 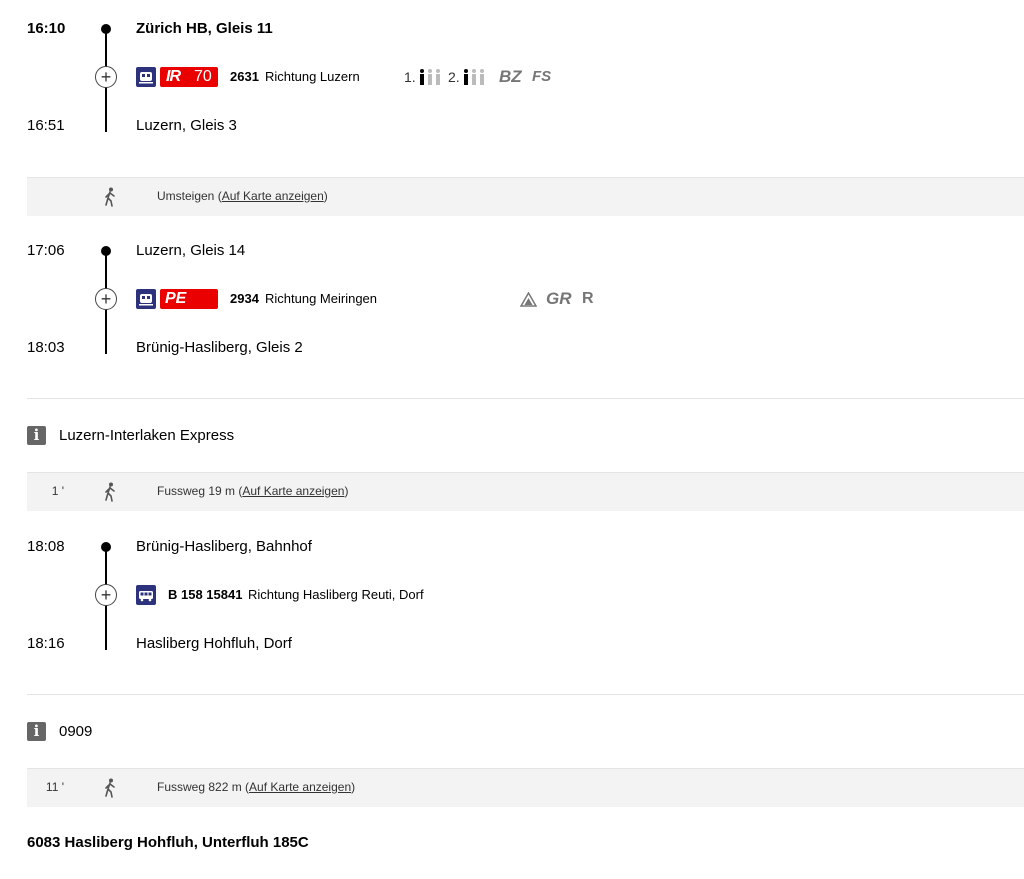 I want to click on train-line: 70, so click(x=203, y=76).